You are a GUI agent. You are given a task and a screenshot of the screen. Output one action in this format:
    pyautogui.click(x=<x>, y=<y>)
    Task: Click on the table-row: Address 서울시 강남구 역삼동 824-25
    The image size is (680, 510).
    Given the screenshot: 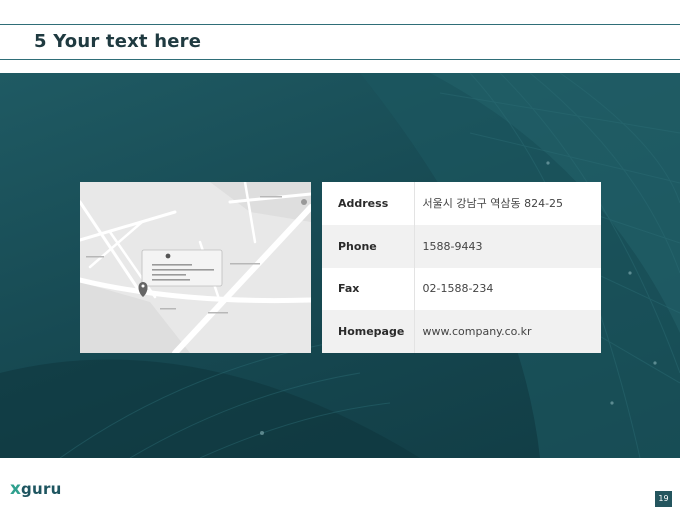 What is the action you would take?
    pyautogui.click(x=461, y=203)
    